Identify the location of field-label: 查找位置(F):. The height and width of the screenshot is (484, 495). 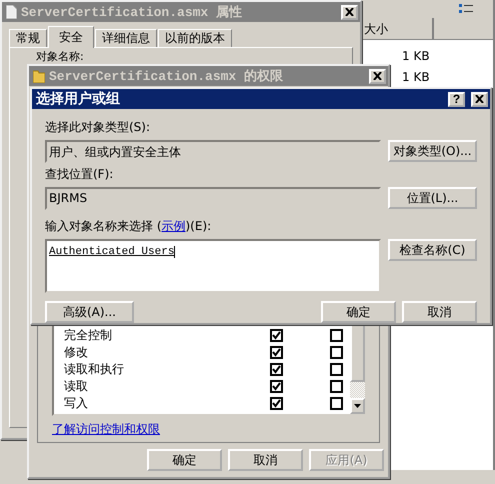
(79, 174).